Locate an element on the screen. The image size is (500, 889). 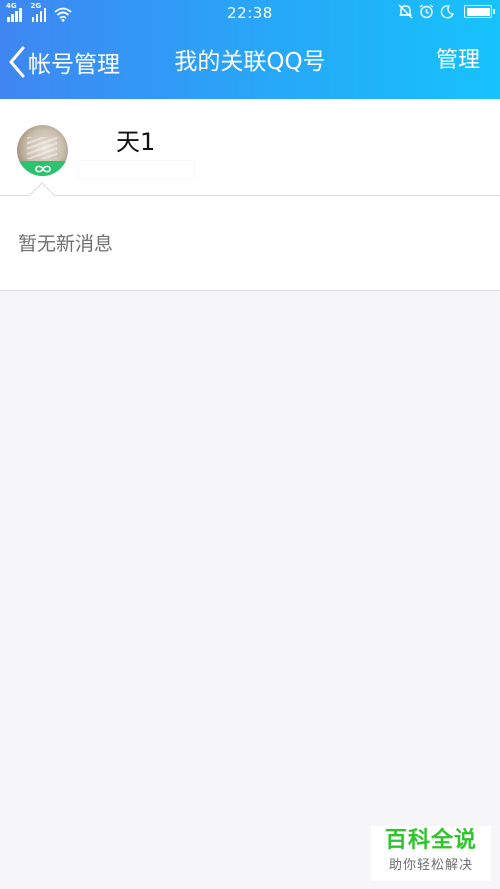
status-right is located at coordinates (446, 11).